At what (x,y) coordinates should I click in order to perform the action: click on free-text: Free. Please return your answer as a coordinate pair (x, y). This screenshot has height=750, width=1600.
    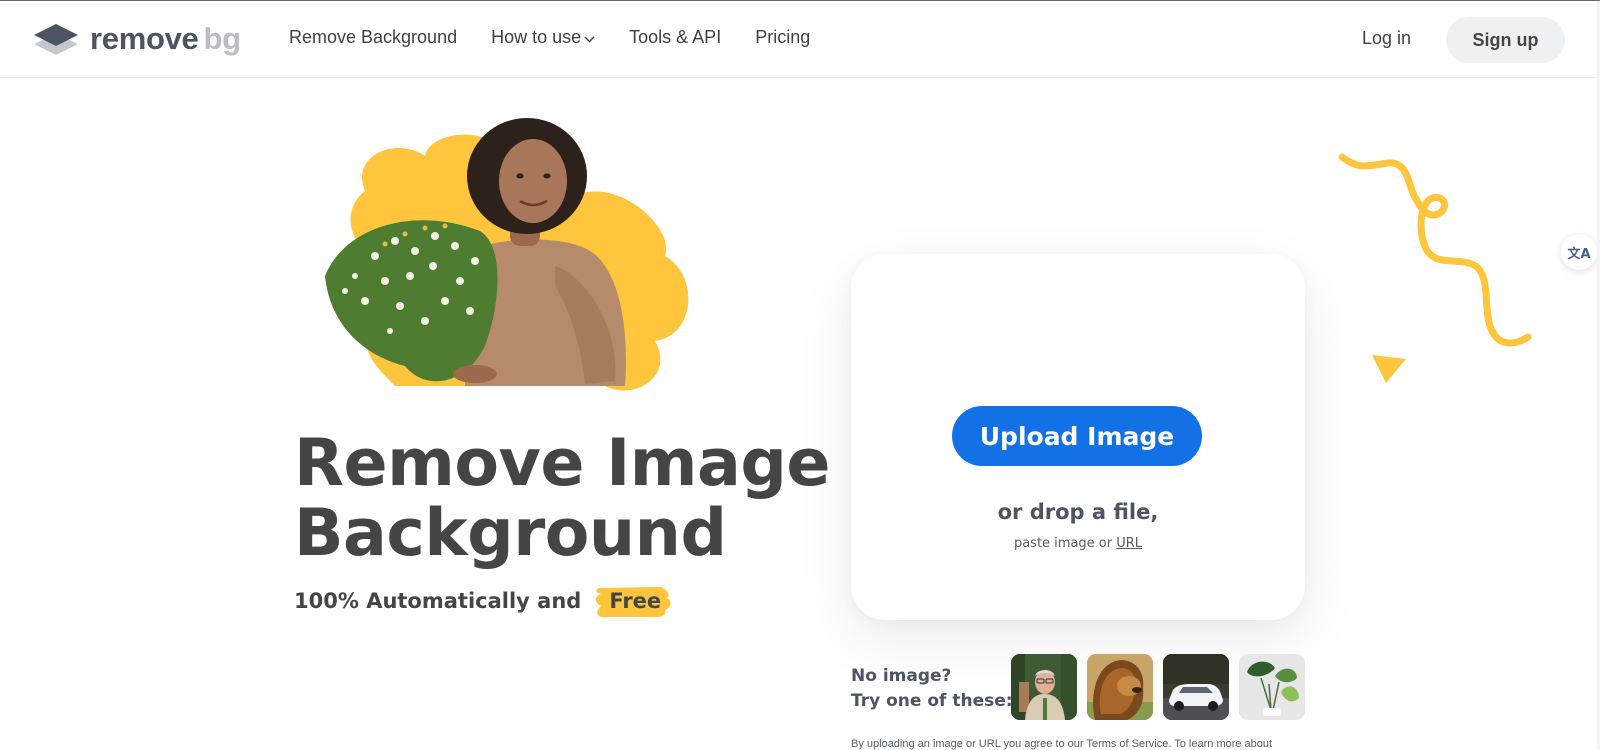
    Looking at the image, I should click on (635, 601).